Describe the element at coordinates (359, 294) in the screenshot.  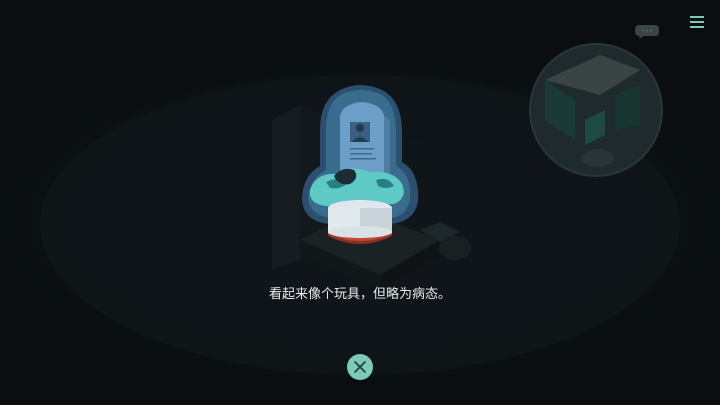
I see `item-description: 看起来像个玩具，但略为病态。` at that location.